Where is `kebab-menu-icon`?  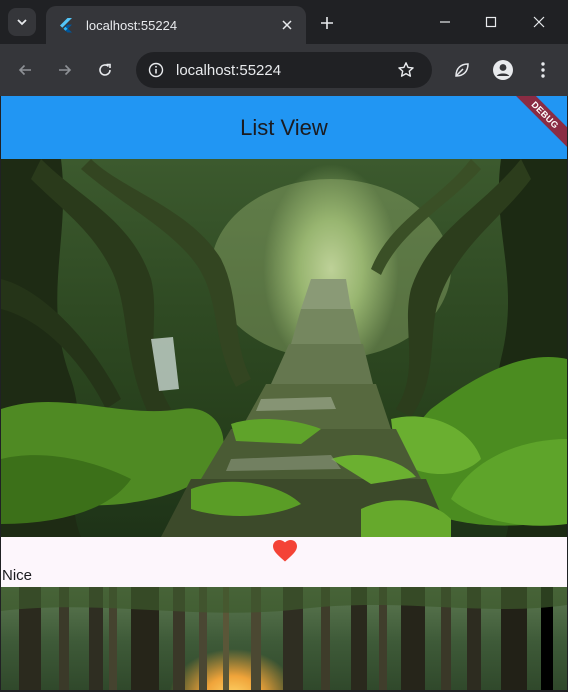 kebab-menu-icon is located at coordinates (543, 70).